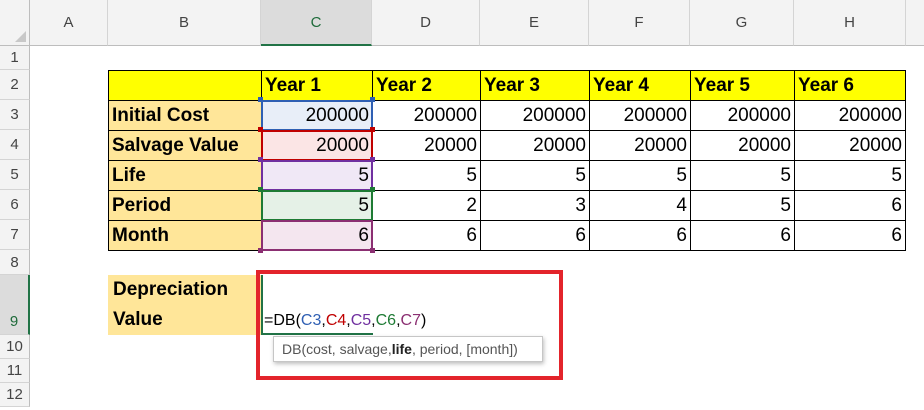 The image size is (924, 410). What do you see at coordinates (185, 175) in the screenshot?
I see `label-life: Life` at bounding box center [185, 175].